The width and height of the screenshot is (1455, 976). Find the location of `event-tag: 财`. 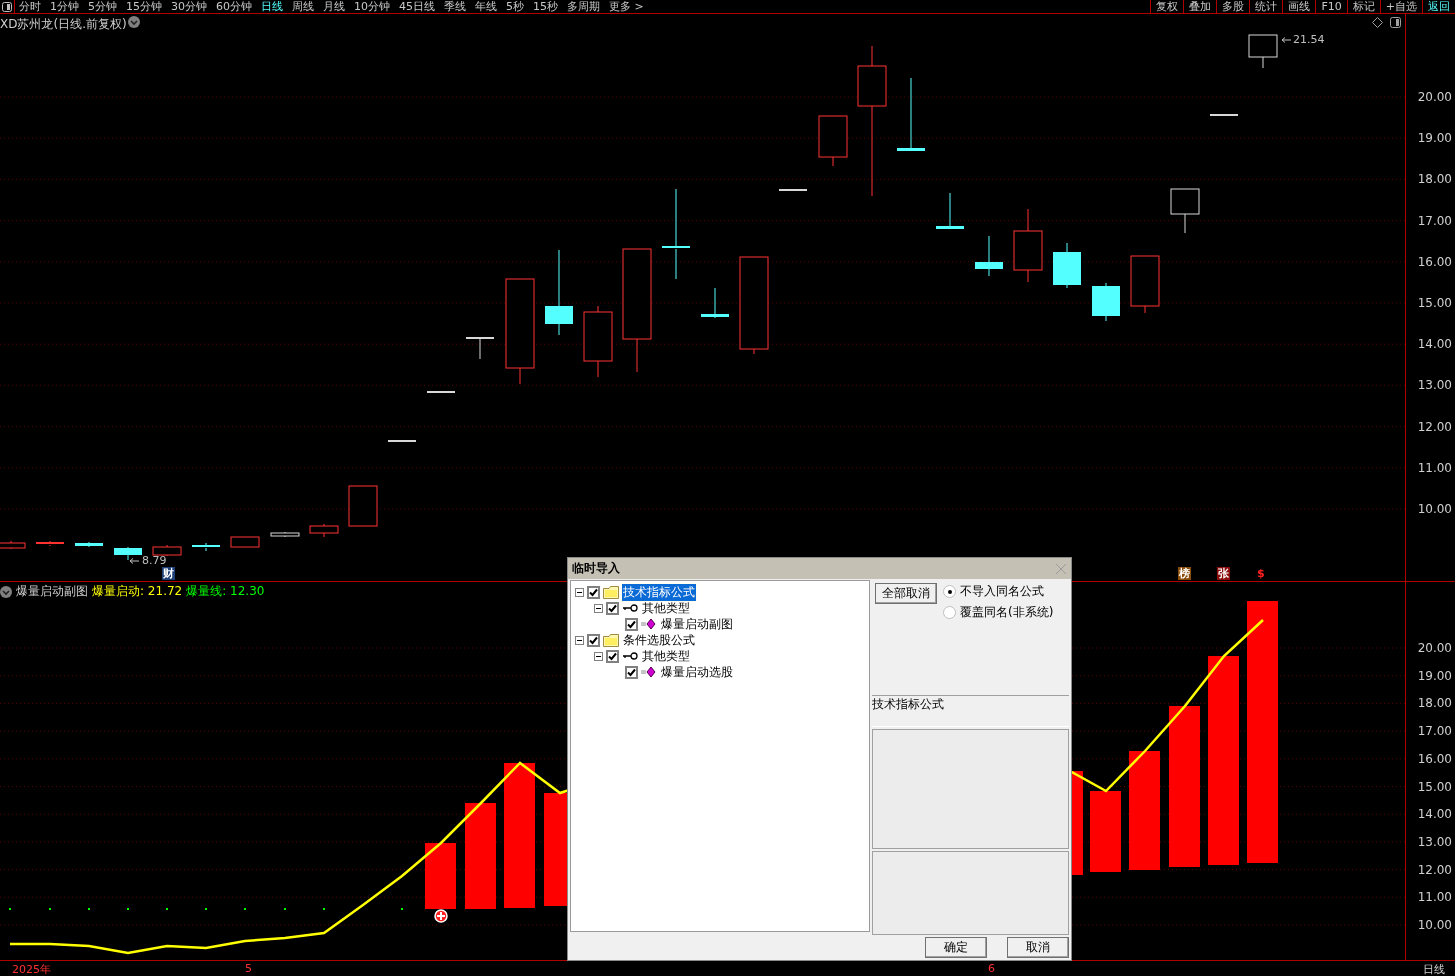

event-tag: 财 is located at coordinates (168, 573).